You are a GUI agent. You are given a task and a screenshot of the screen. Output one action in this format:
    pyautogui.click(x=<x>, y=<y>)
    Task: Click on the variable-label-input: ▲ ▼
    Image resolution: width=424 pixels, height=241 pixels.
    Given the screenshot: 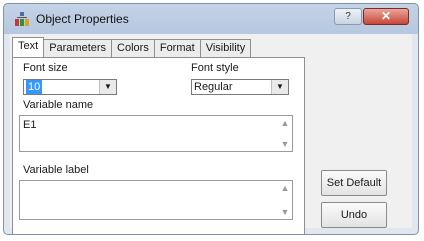 What is the action you would take?
    pyautogui.click(x=156, y=200)
    